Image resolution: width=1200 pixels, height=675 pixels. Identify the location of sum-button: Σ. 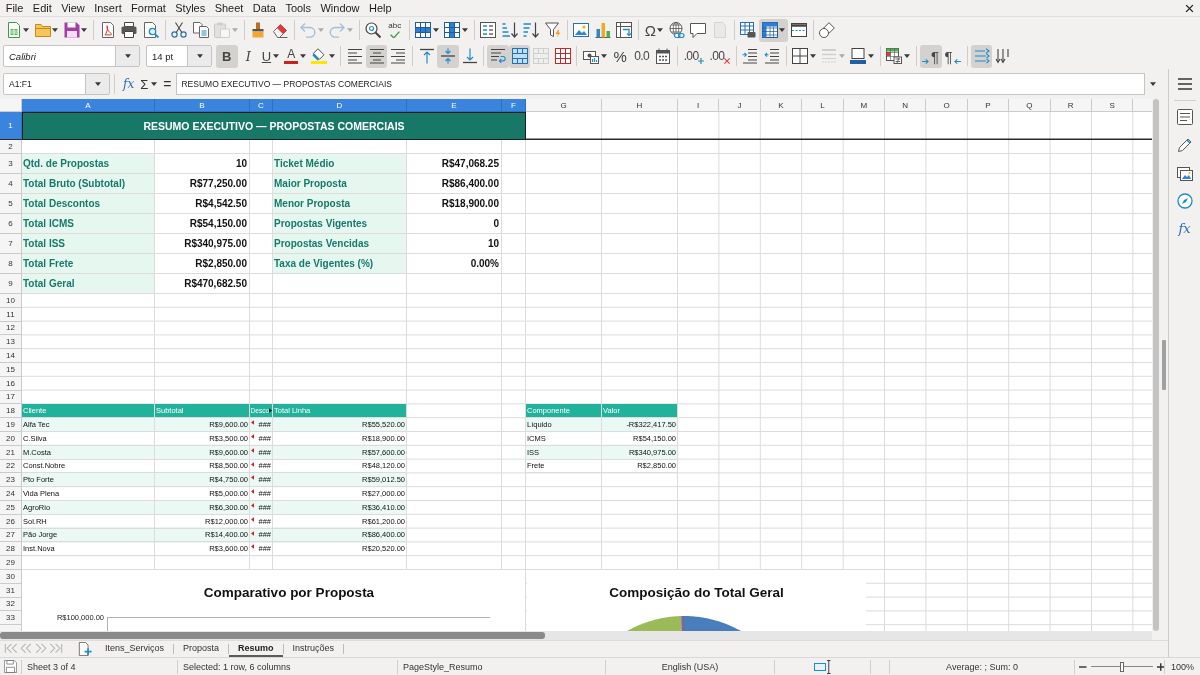
(149, 84).